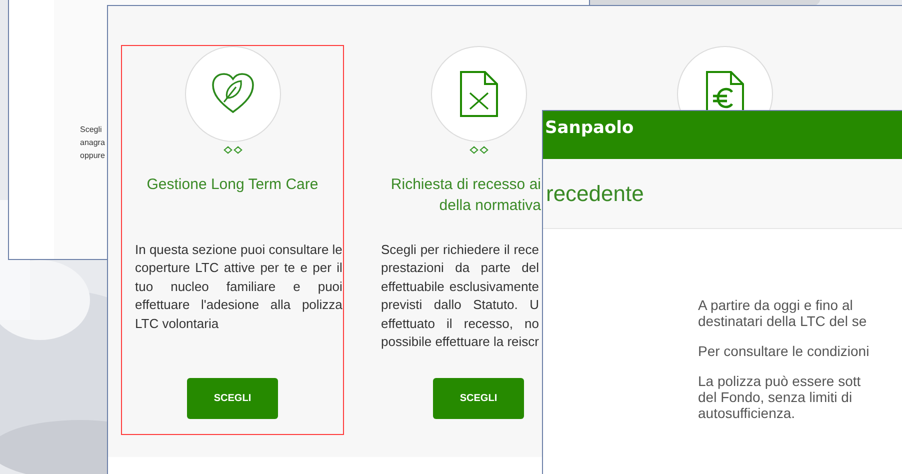 The width and height of the screenshot is (902, 474). Describe the element at coordinates (460, 296) in the screenshot. I see `card-description: Scegli per richiedere il rece prestazioni da parte del effettuabile esclusivamente previsti dallo Statuto. U effettuato il recesso, no possibile effettuare la reiscr` at that location.